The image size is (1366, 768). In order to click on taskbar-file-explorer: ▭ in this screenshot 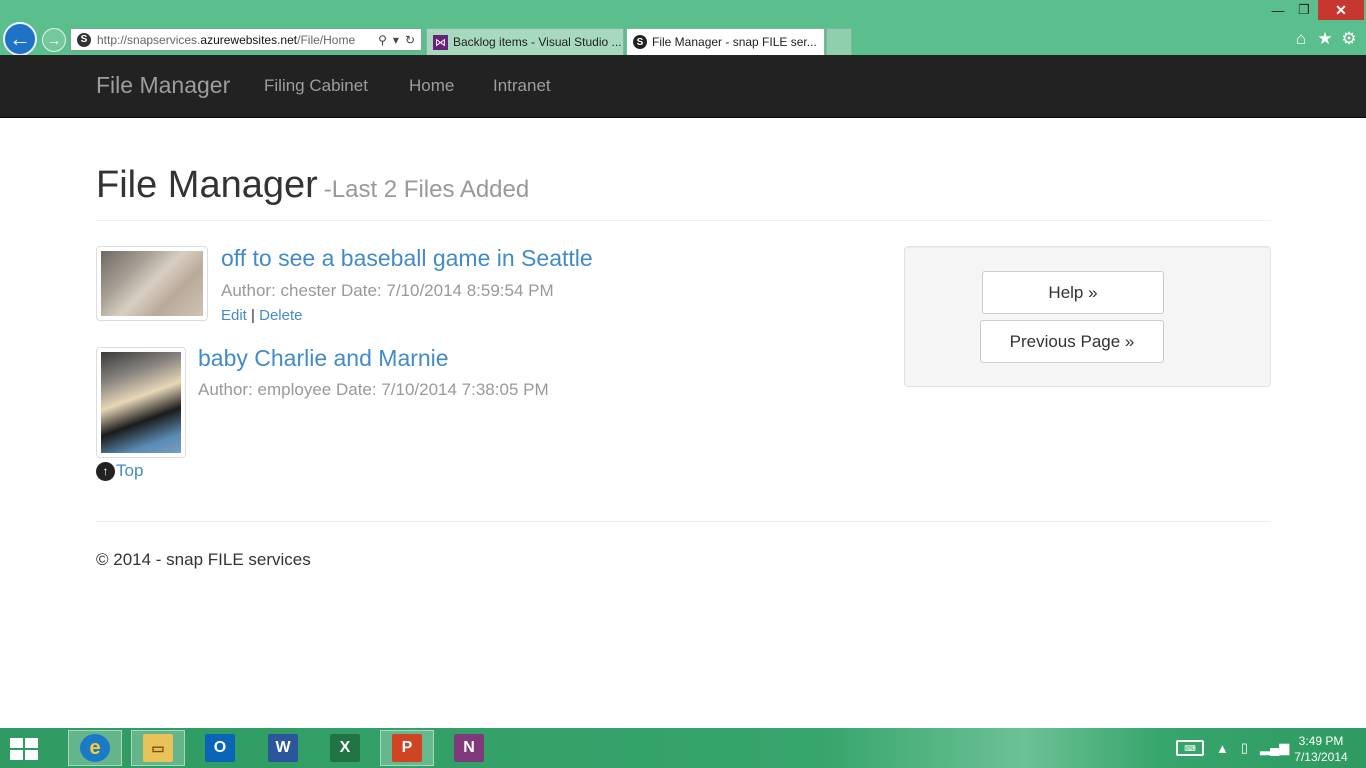, I will do `click(158, 748)`.